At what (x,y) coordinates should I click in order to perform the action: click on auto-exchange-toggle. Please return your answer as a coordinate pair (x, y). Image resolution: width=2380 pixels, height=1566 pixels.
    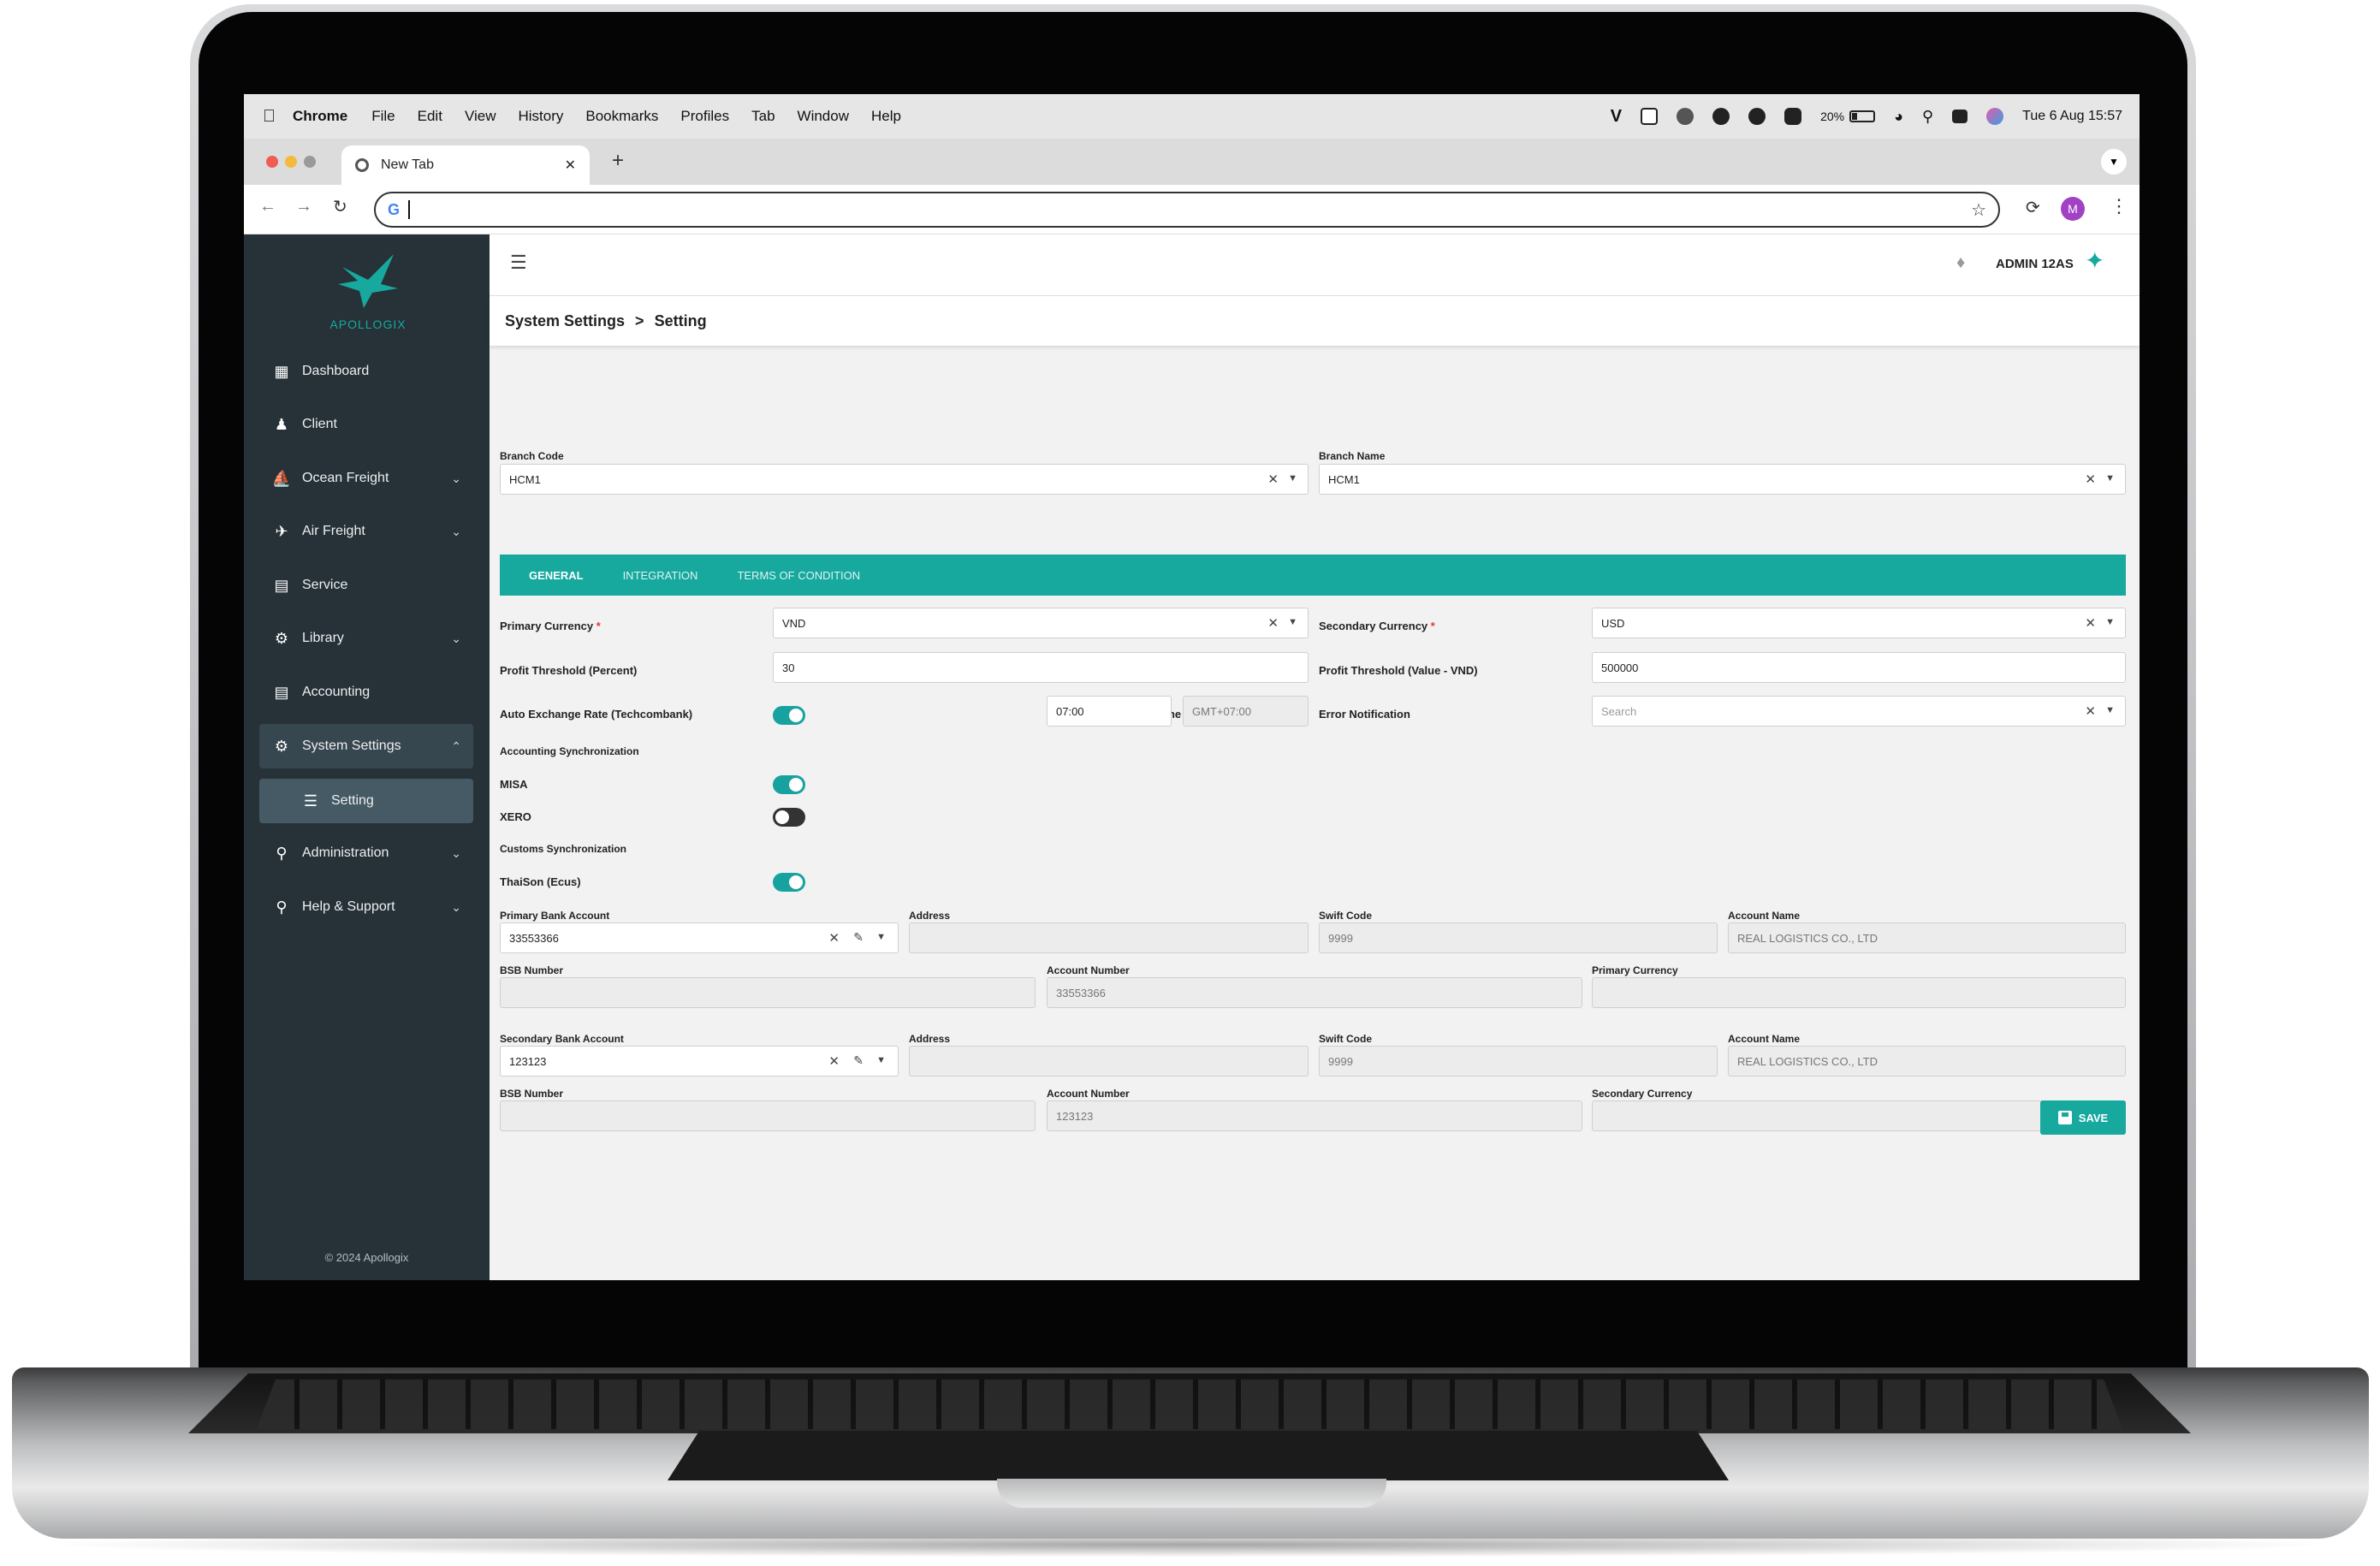
    Looking at the image, I should click on (789, 715).